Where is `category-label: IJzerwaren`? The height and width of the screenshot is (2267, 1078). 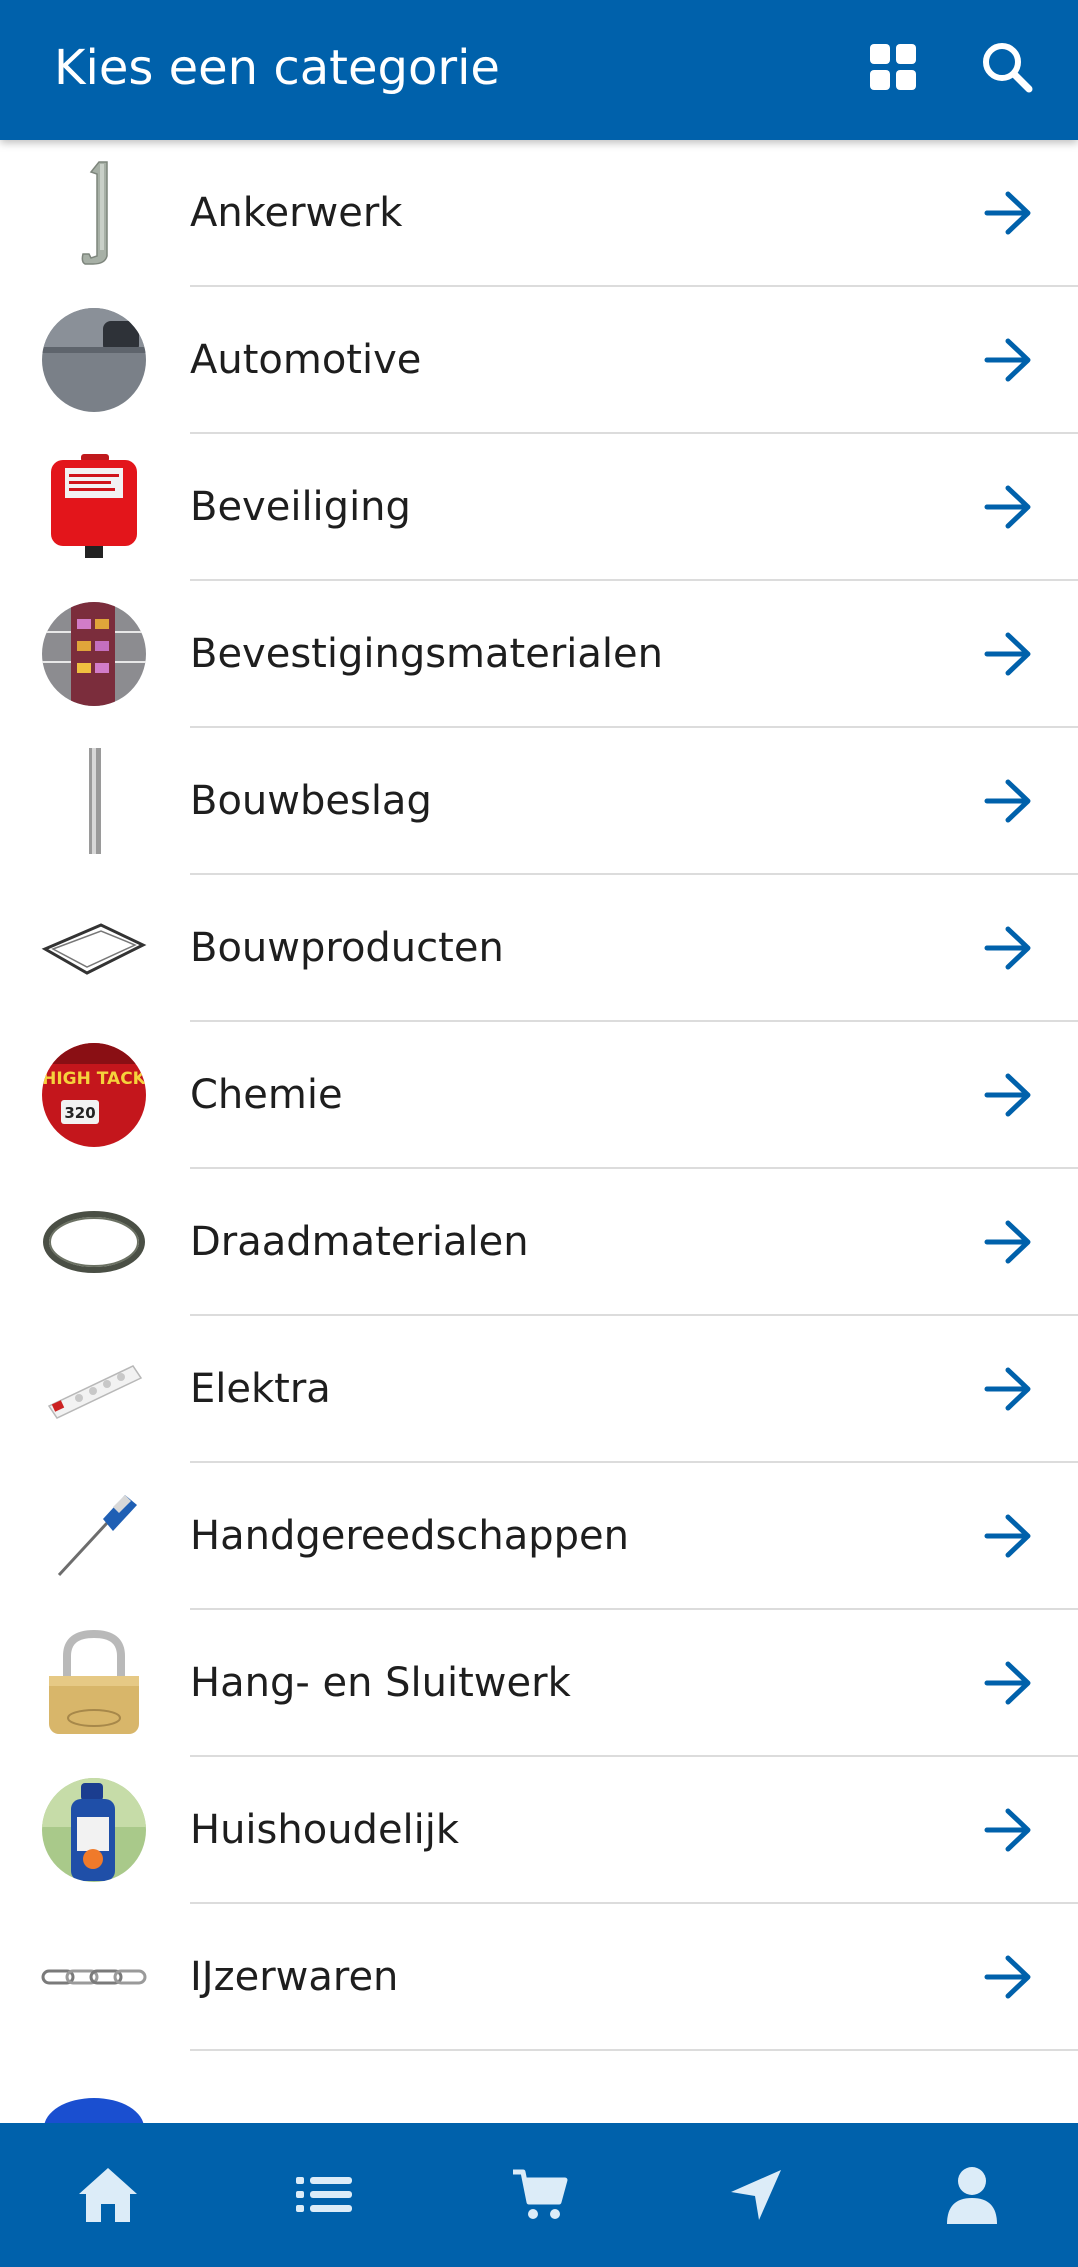 category-label: IJzerwaren is located at coordinates (294, 1977).